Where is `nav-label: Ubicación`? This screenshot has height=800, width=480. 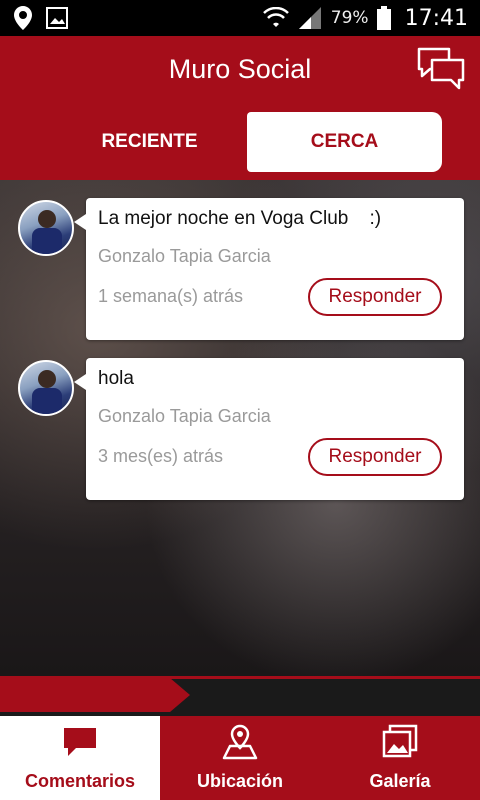 nav-label: Ubicación is located at coordinates (240, 781).